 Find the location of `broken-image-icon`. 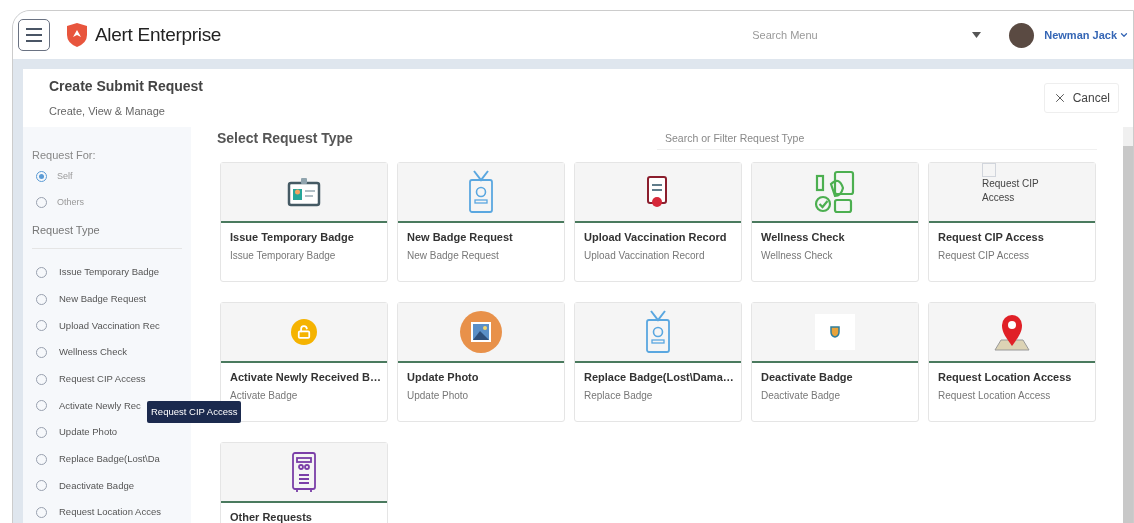

broken-image-icon is located at coordinates (989, 170).